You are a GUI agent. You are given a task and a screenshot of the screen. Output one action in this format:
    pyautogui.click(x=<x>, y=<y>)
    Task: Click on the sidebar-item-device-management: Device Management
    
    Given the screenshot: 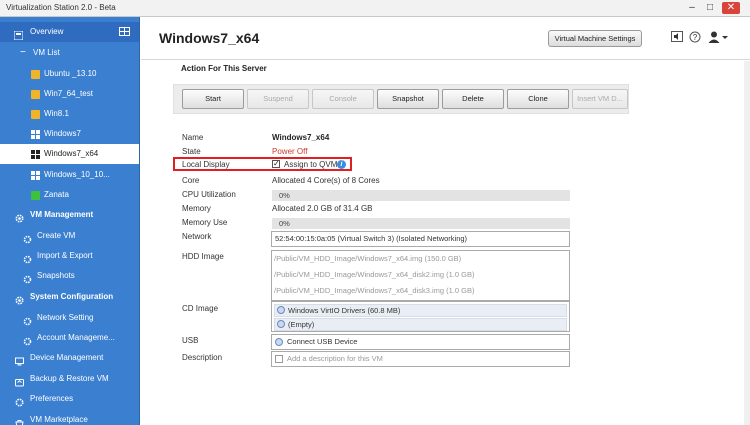 What is the action you would take?
    pyautogui.click(x=69, y=358)
    